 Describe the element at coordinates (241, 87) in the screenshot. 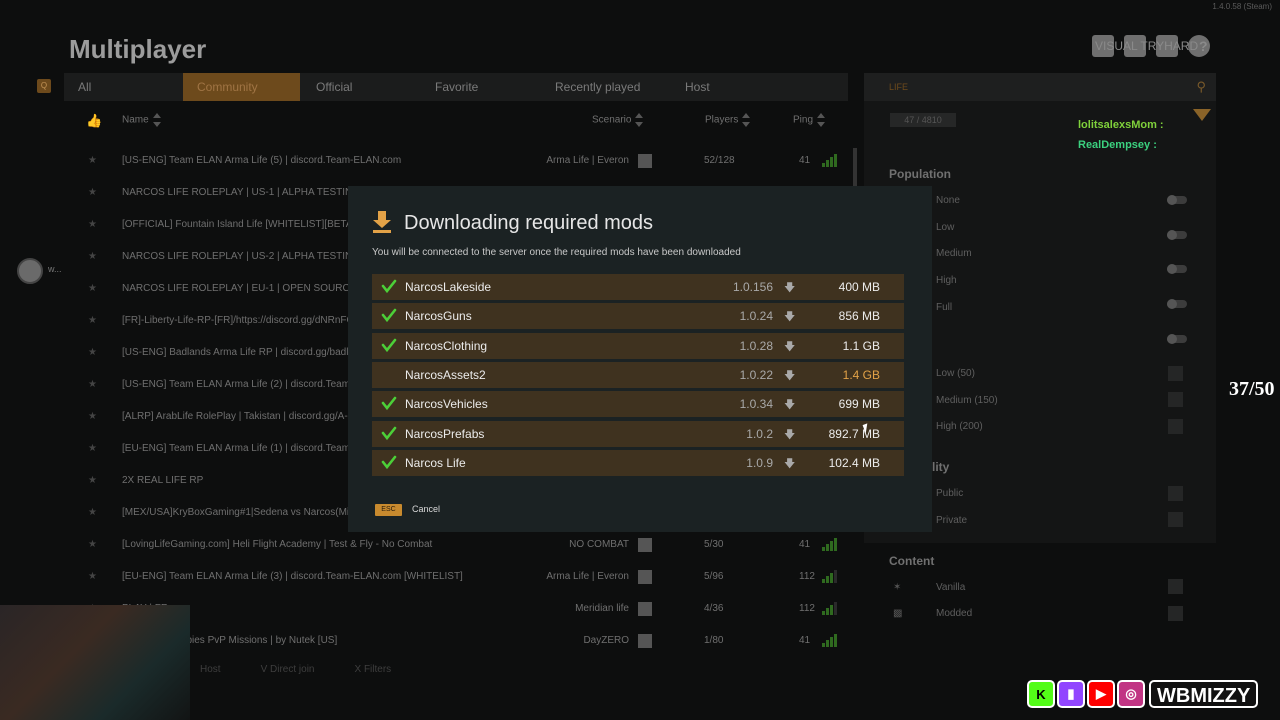

I see `tab-community: Community` at that location.